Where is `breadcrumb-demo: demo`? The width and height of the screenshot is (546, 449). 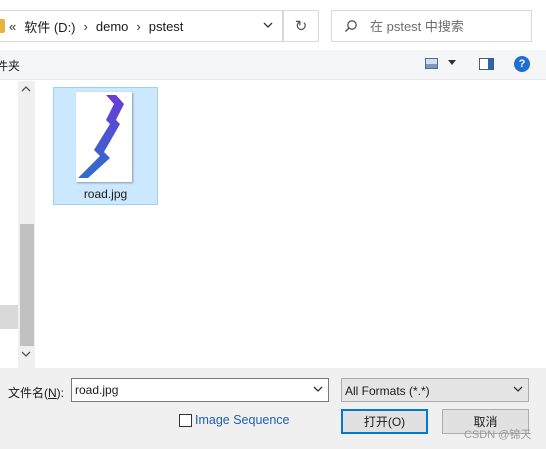
breadcrumb-demo: demo is located at coordinates (112, 26).